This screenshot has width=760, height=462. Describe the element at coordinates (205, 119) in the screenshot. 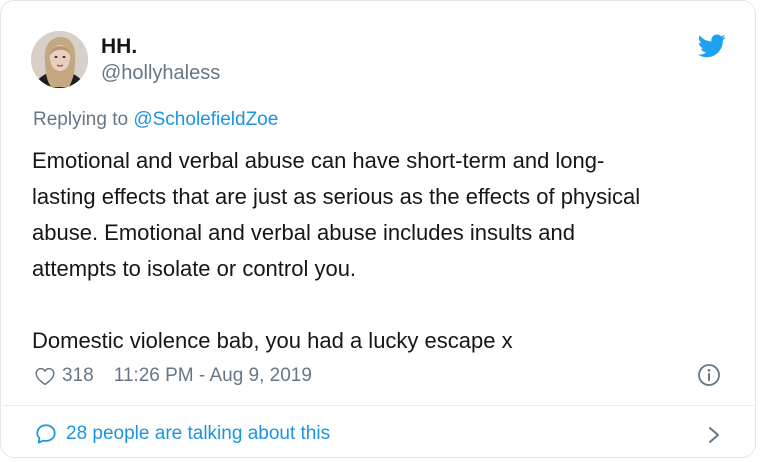

I see `reply-to-link: @ScholefieldZoe` at that location.